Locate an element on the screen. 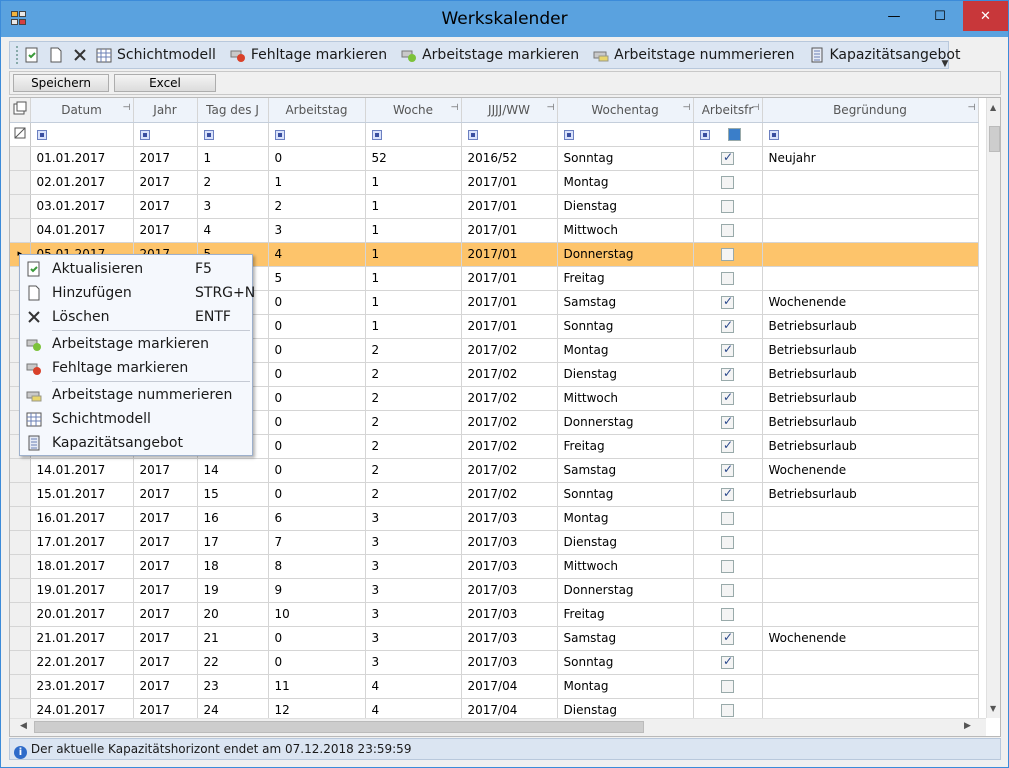 The height and width of the screenshot is (768, 1009). context-menu-item: Hinzufügen STRG+N is located at coordinates (137, 293).